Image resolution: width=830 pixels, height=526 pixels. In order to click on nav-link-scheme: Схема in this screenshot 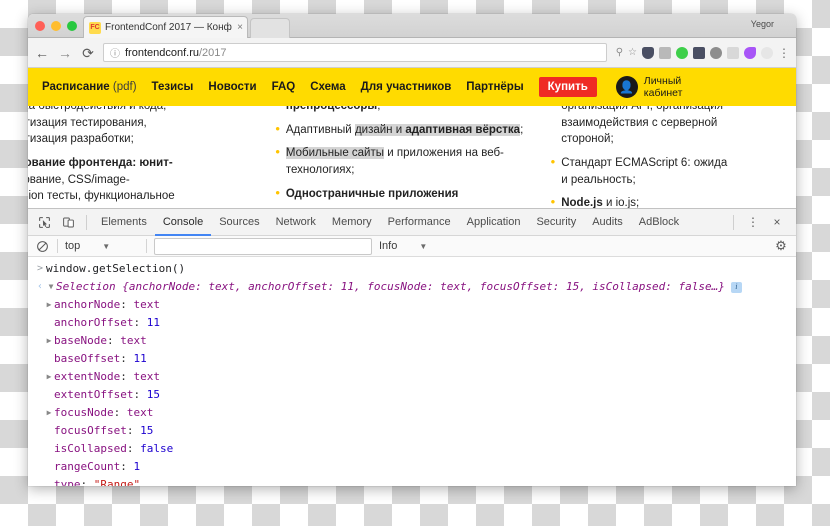, I will do `click(327, 87)`.